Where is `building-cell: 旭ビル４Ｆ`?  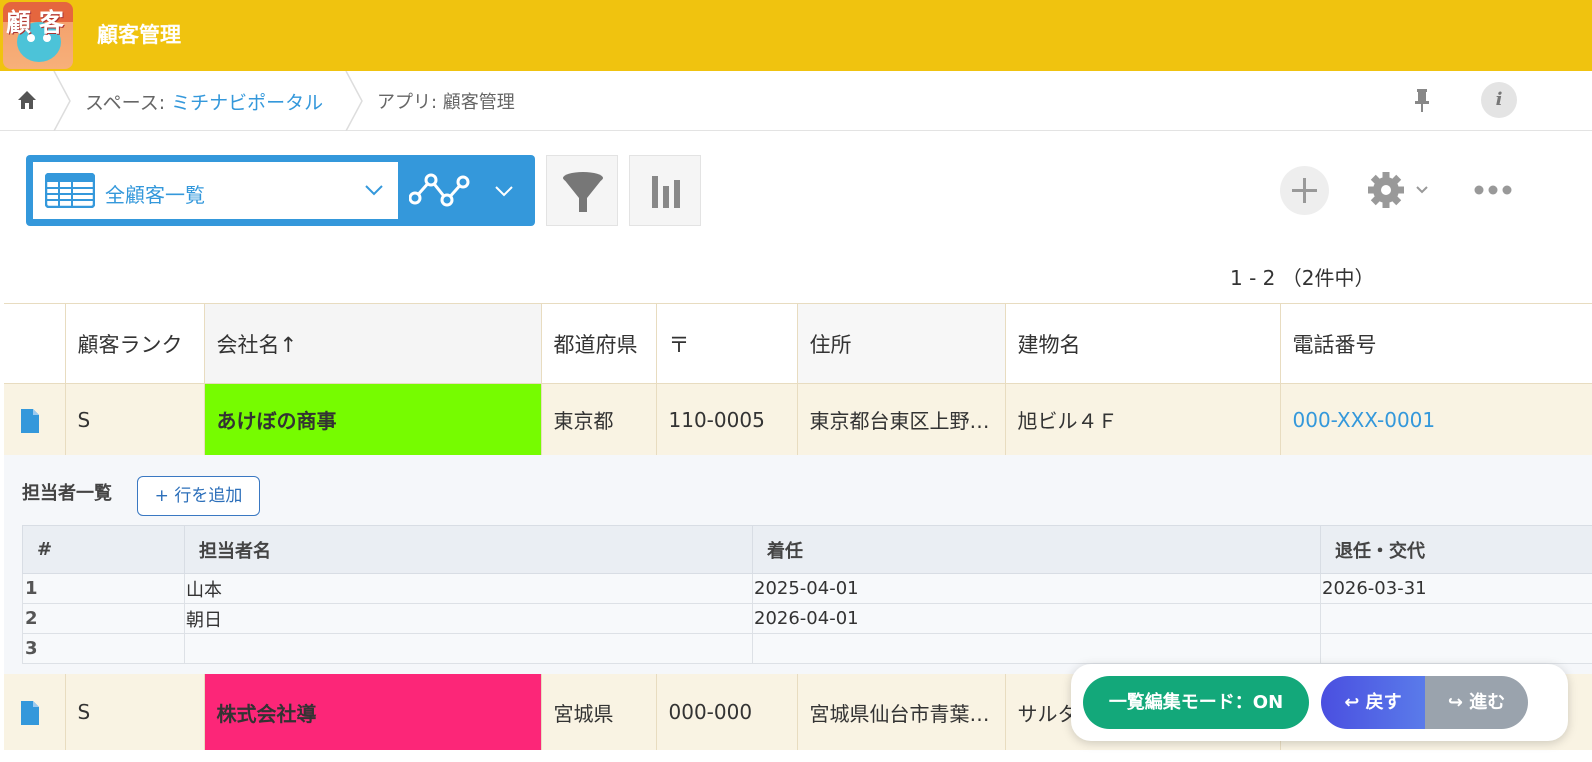 building-cell: 旭ビル４Ｆ is located at coordinates (1143, 419).